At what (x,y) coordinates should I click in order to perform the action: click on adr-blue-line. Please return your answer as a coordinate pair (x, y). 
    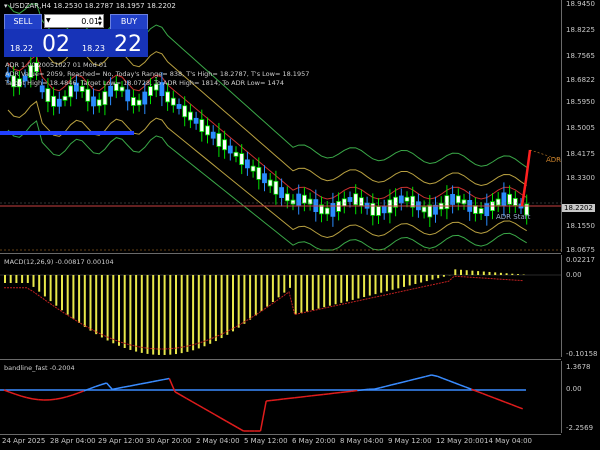
    Looking at the image, I should click on (67, 133).